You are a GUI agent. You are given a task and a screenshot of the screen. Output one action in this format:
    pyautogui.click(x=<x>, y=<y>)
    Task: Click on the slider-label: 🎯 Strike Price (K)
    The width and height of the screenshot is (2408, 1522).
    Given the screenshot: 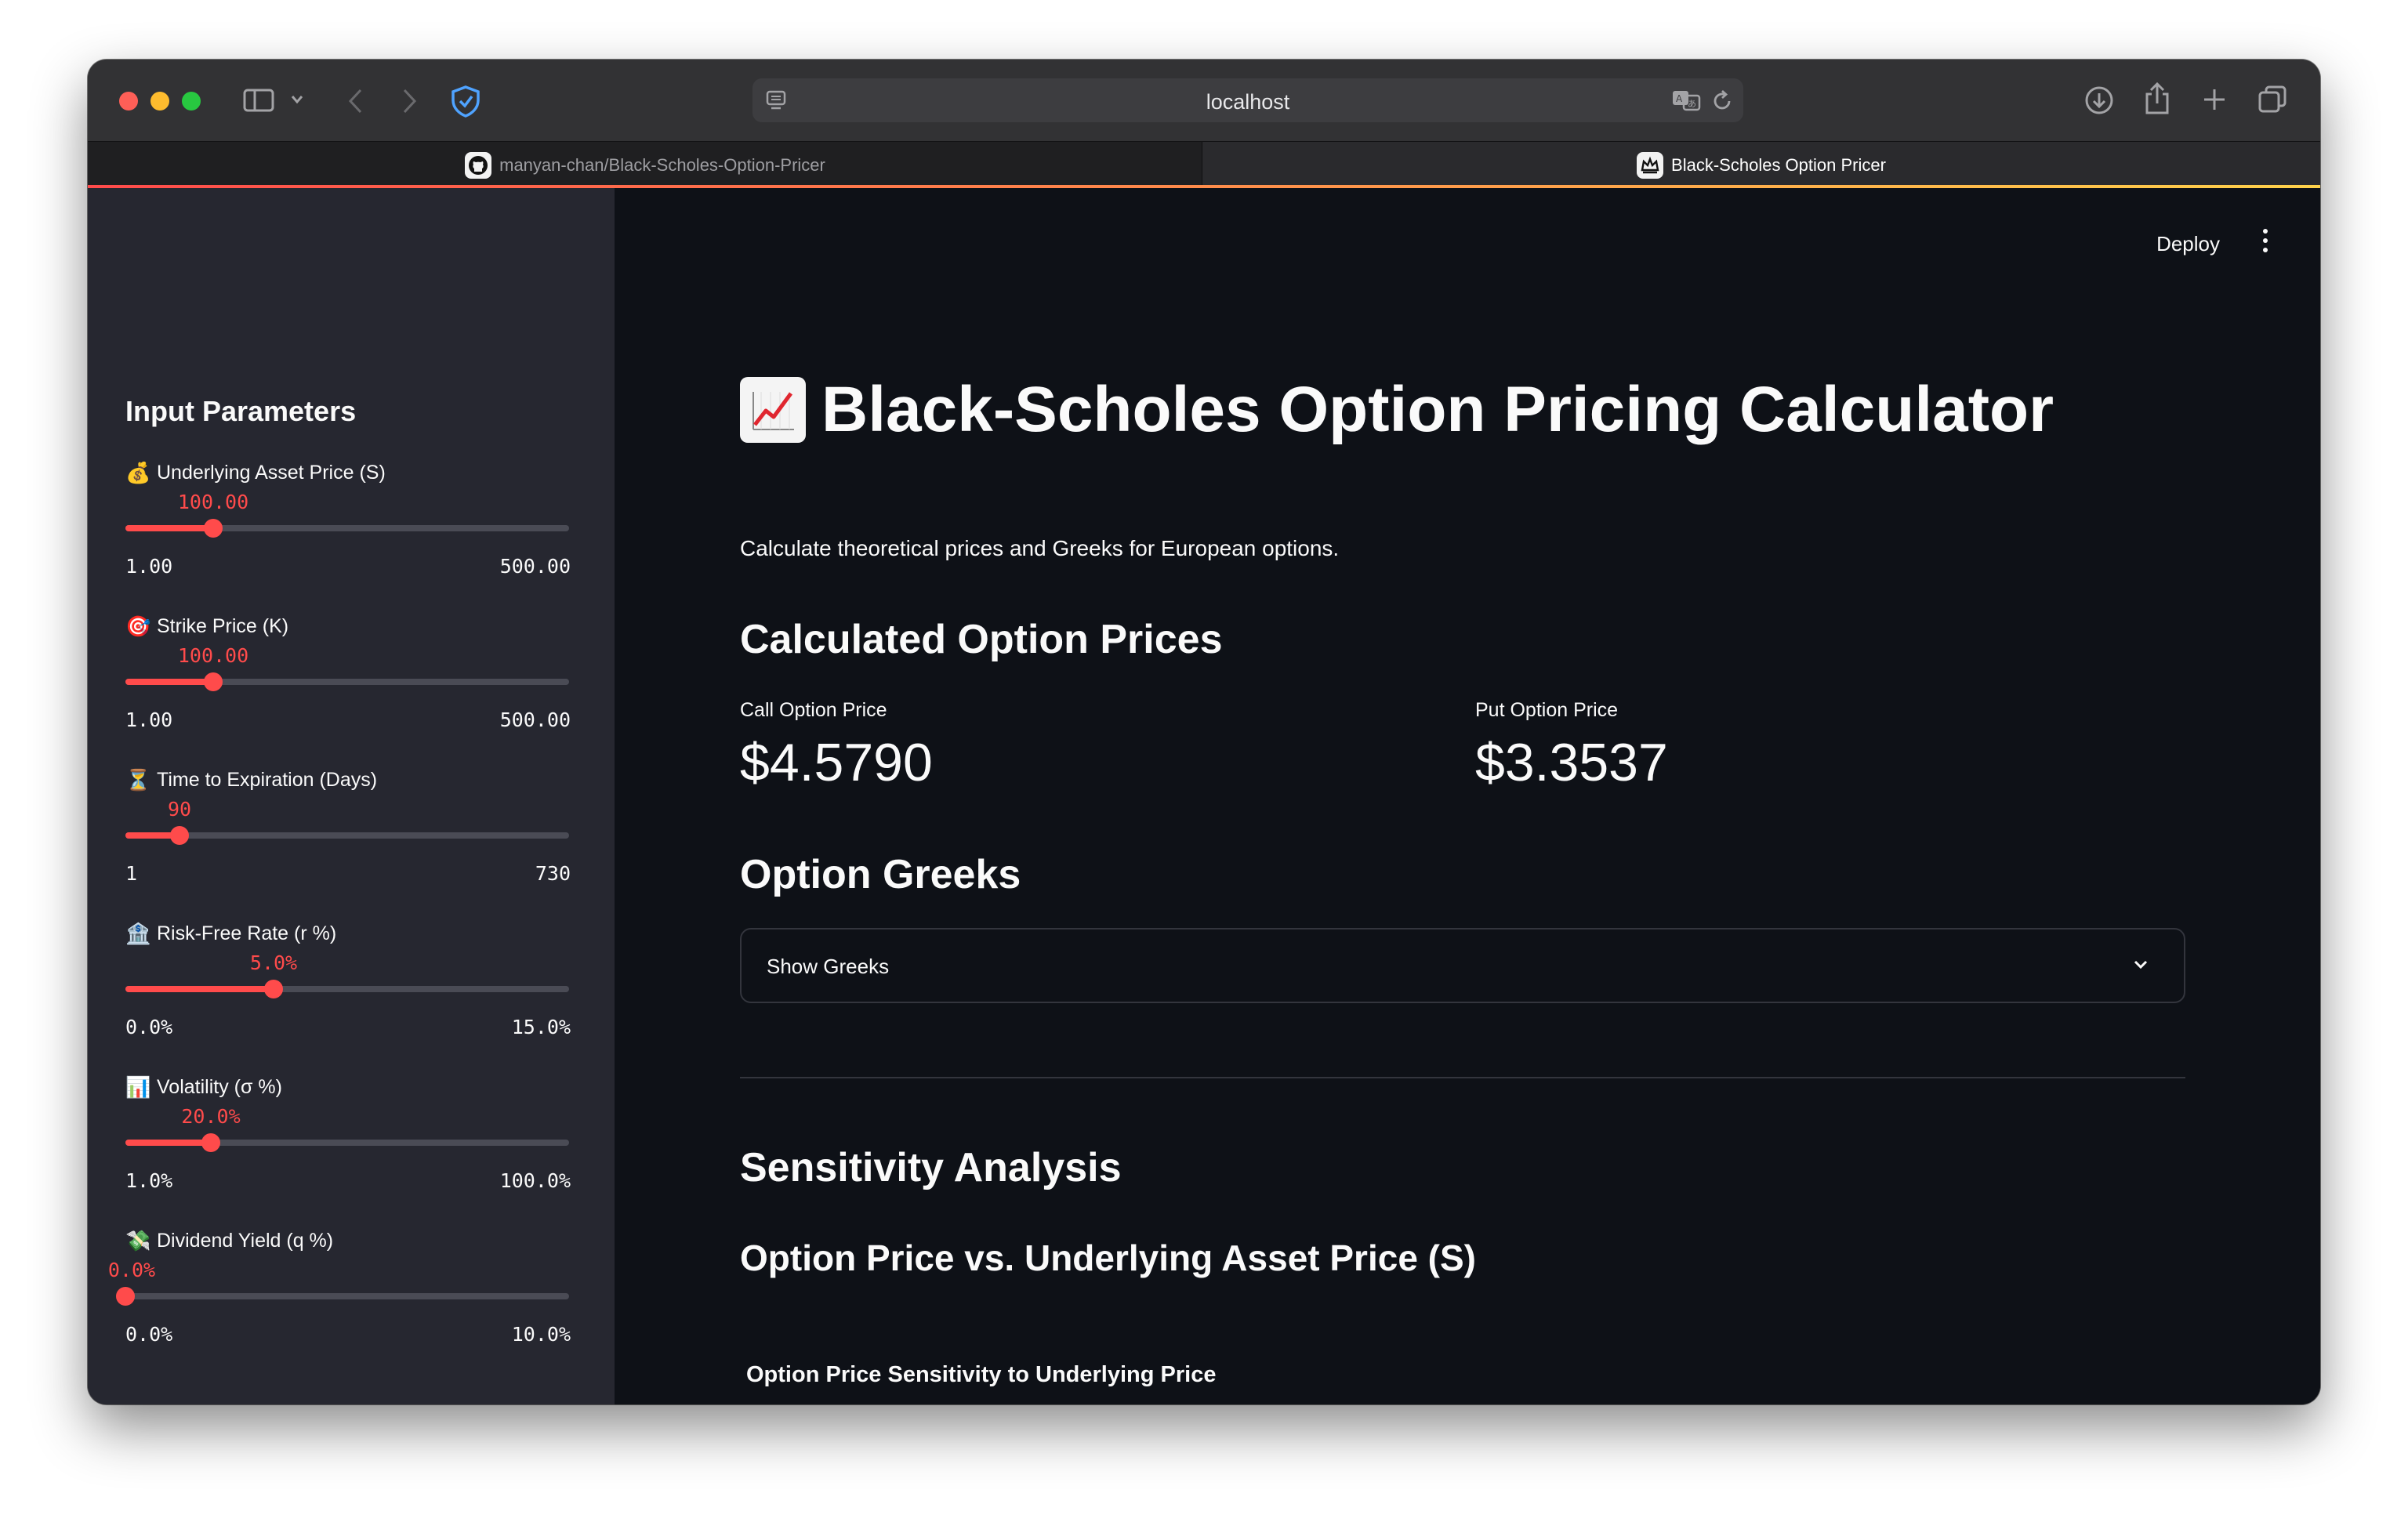 What is the action you would take?
    pyautogui.click(x=206, y=626)
    